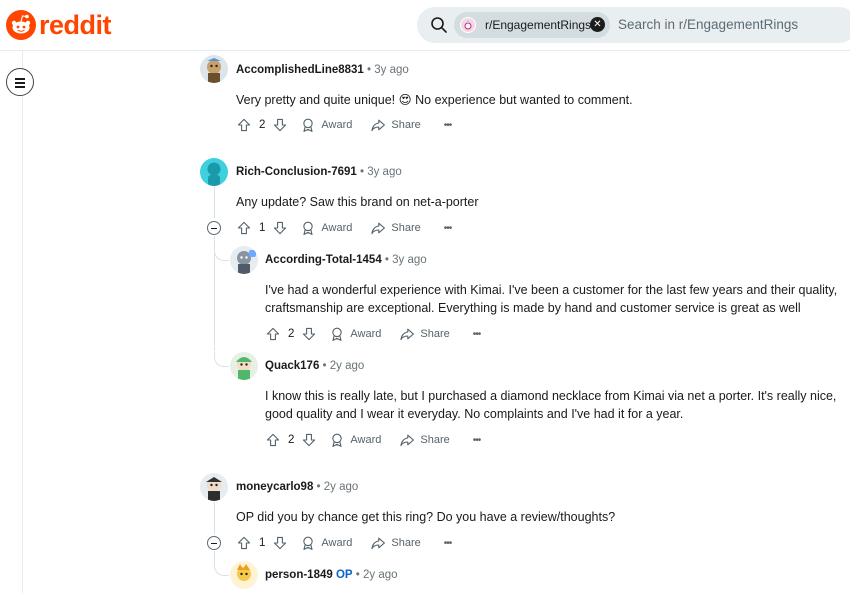 The width and height of the screenshot is (850, 593). I want to click on logo-text: reddit, so click(75, 25).